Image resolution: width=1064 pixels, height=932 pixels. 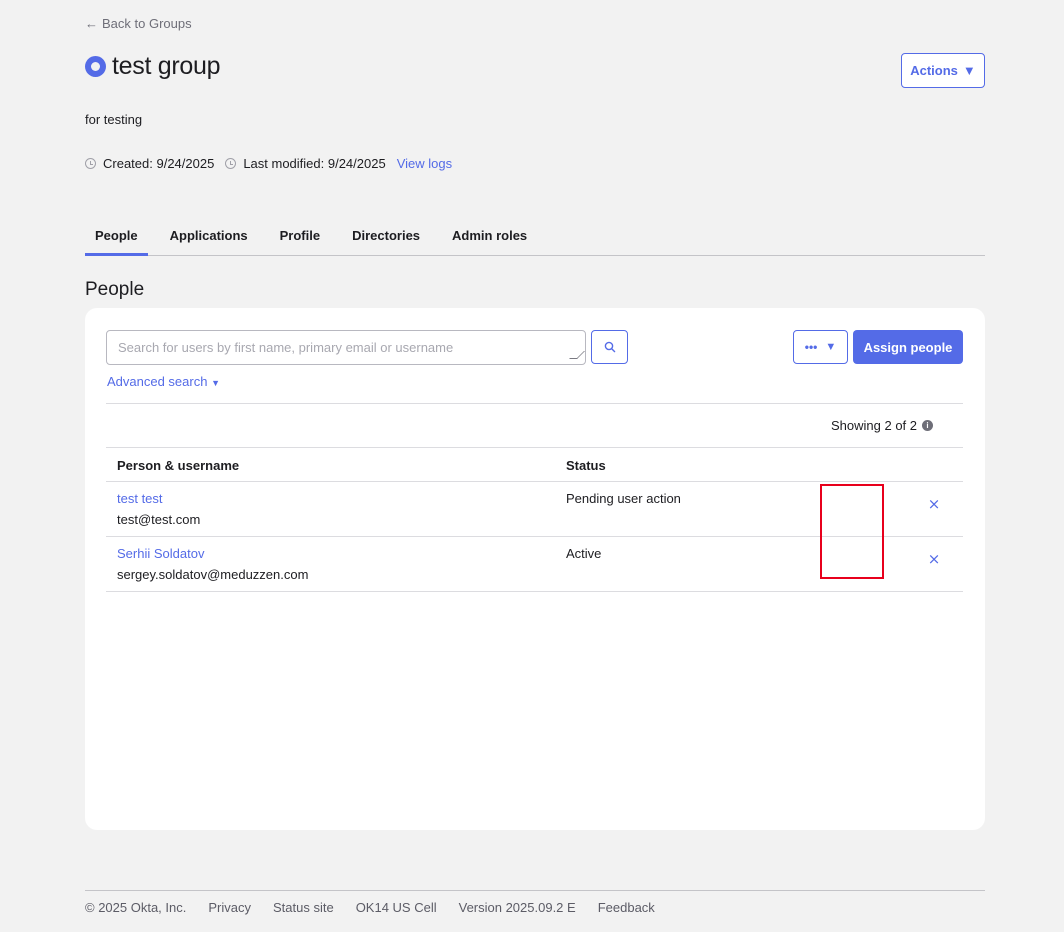 What do you see at coordinates (928, 425) in the screenshot?
I see `info-icon: i` at bounding box center [928, 425].